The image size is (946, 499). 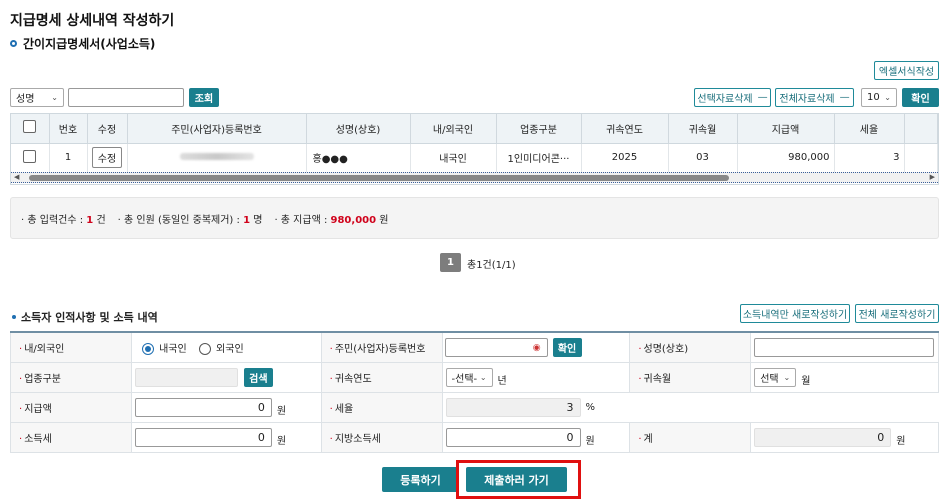 What do you see at coordinates (63, 220) in the screenshot?
I see `summary-count: · 총 입력건수 : 1 건` at bounding box center [63, 220].